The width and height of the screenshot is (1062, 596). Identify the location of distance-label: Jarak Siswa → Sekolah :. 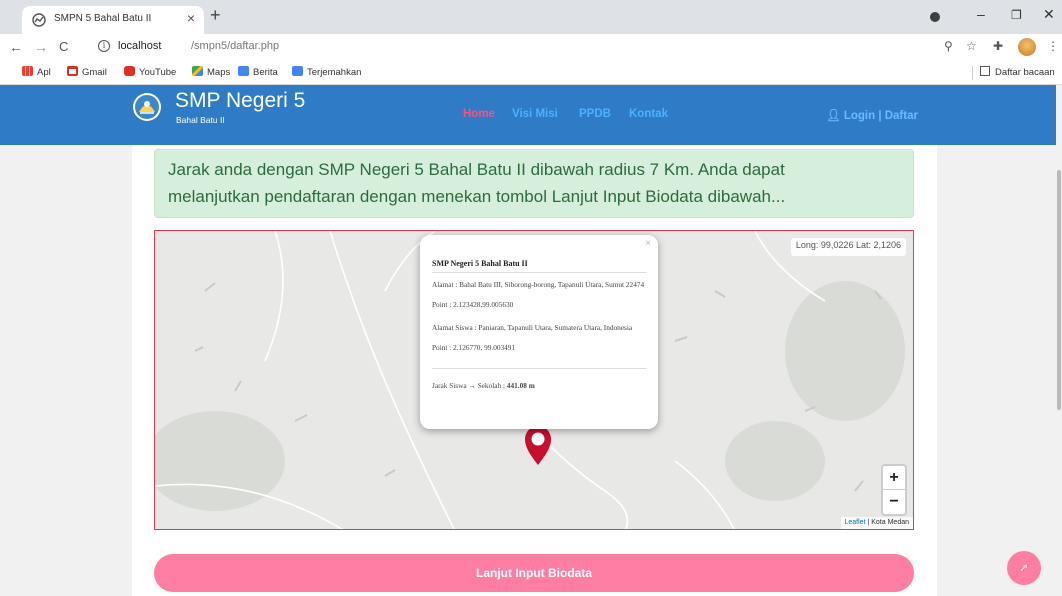
(469, 385).